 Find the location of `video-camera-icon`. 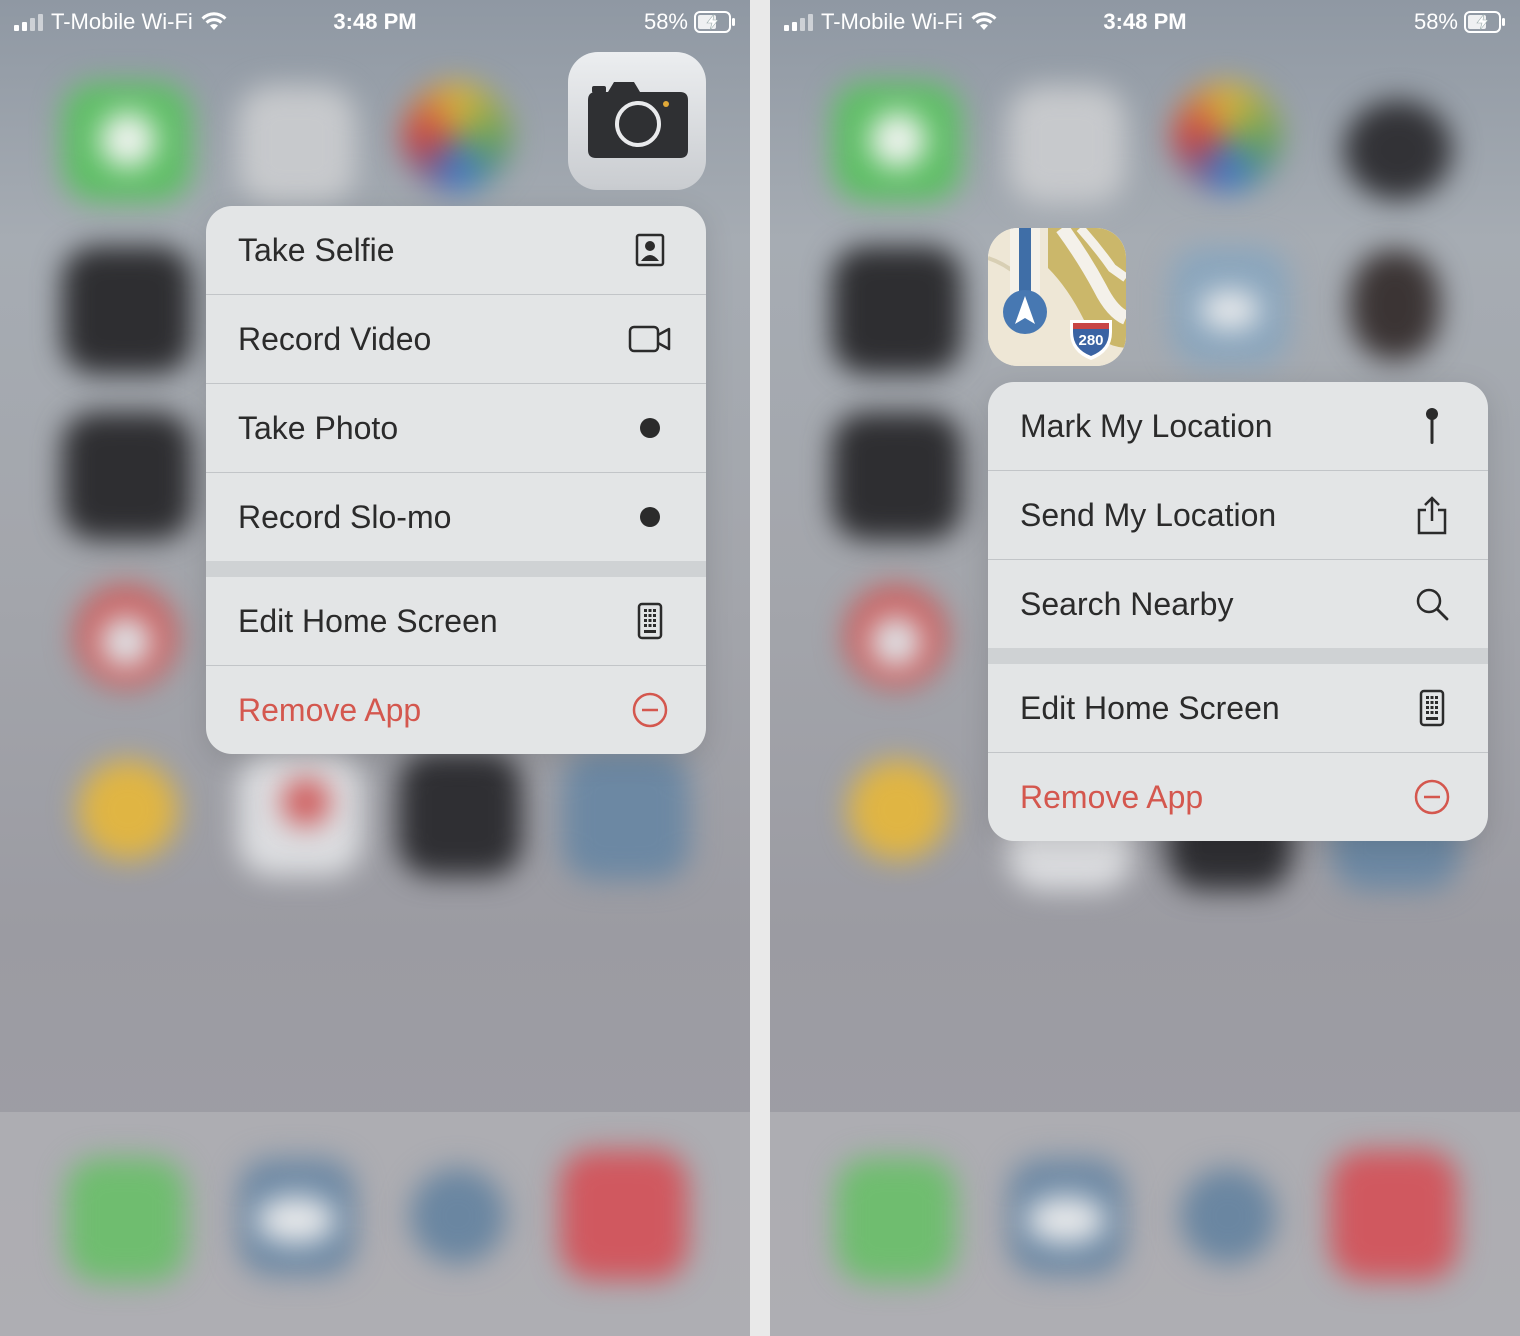

video-camera-icon is located at coordinates (650, 339).